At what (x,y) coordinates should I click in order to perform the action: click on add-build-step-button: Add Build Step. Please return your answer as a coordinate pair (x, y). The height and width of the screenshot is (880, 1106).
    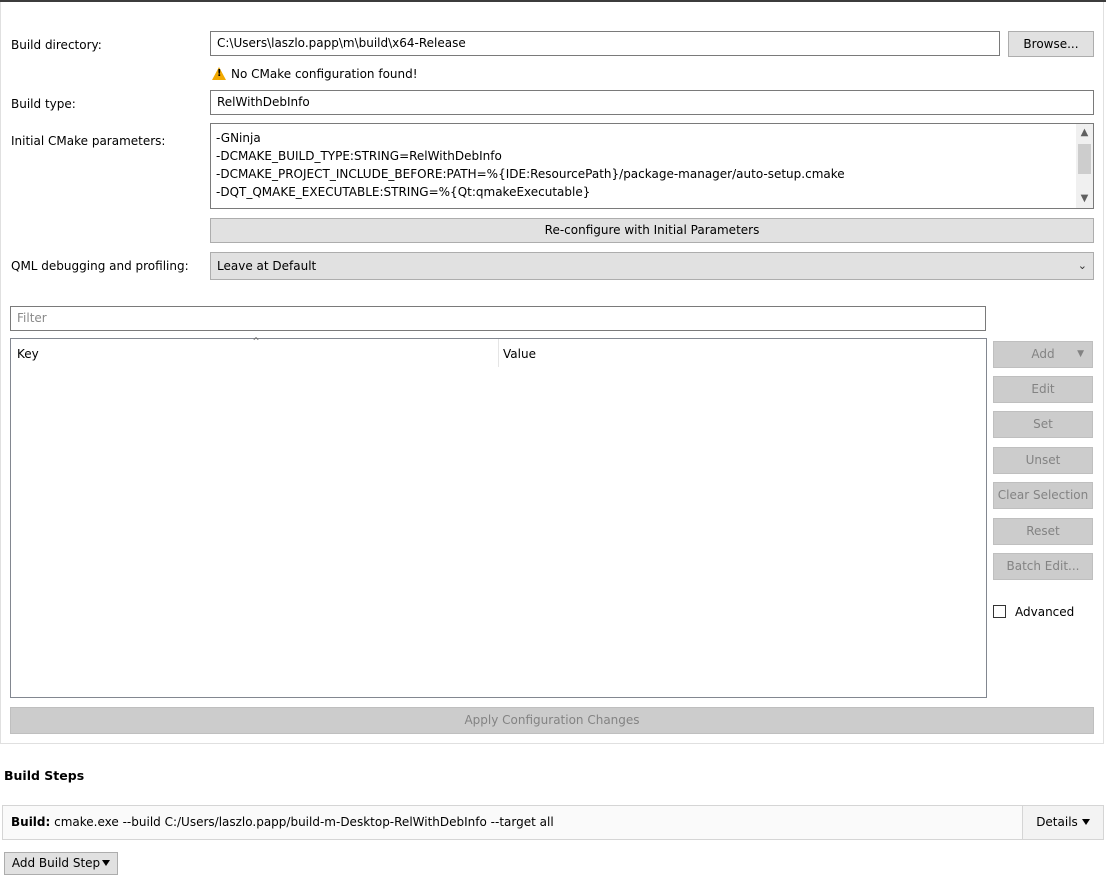
    Looking at the image, I should click on (61, 863).